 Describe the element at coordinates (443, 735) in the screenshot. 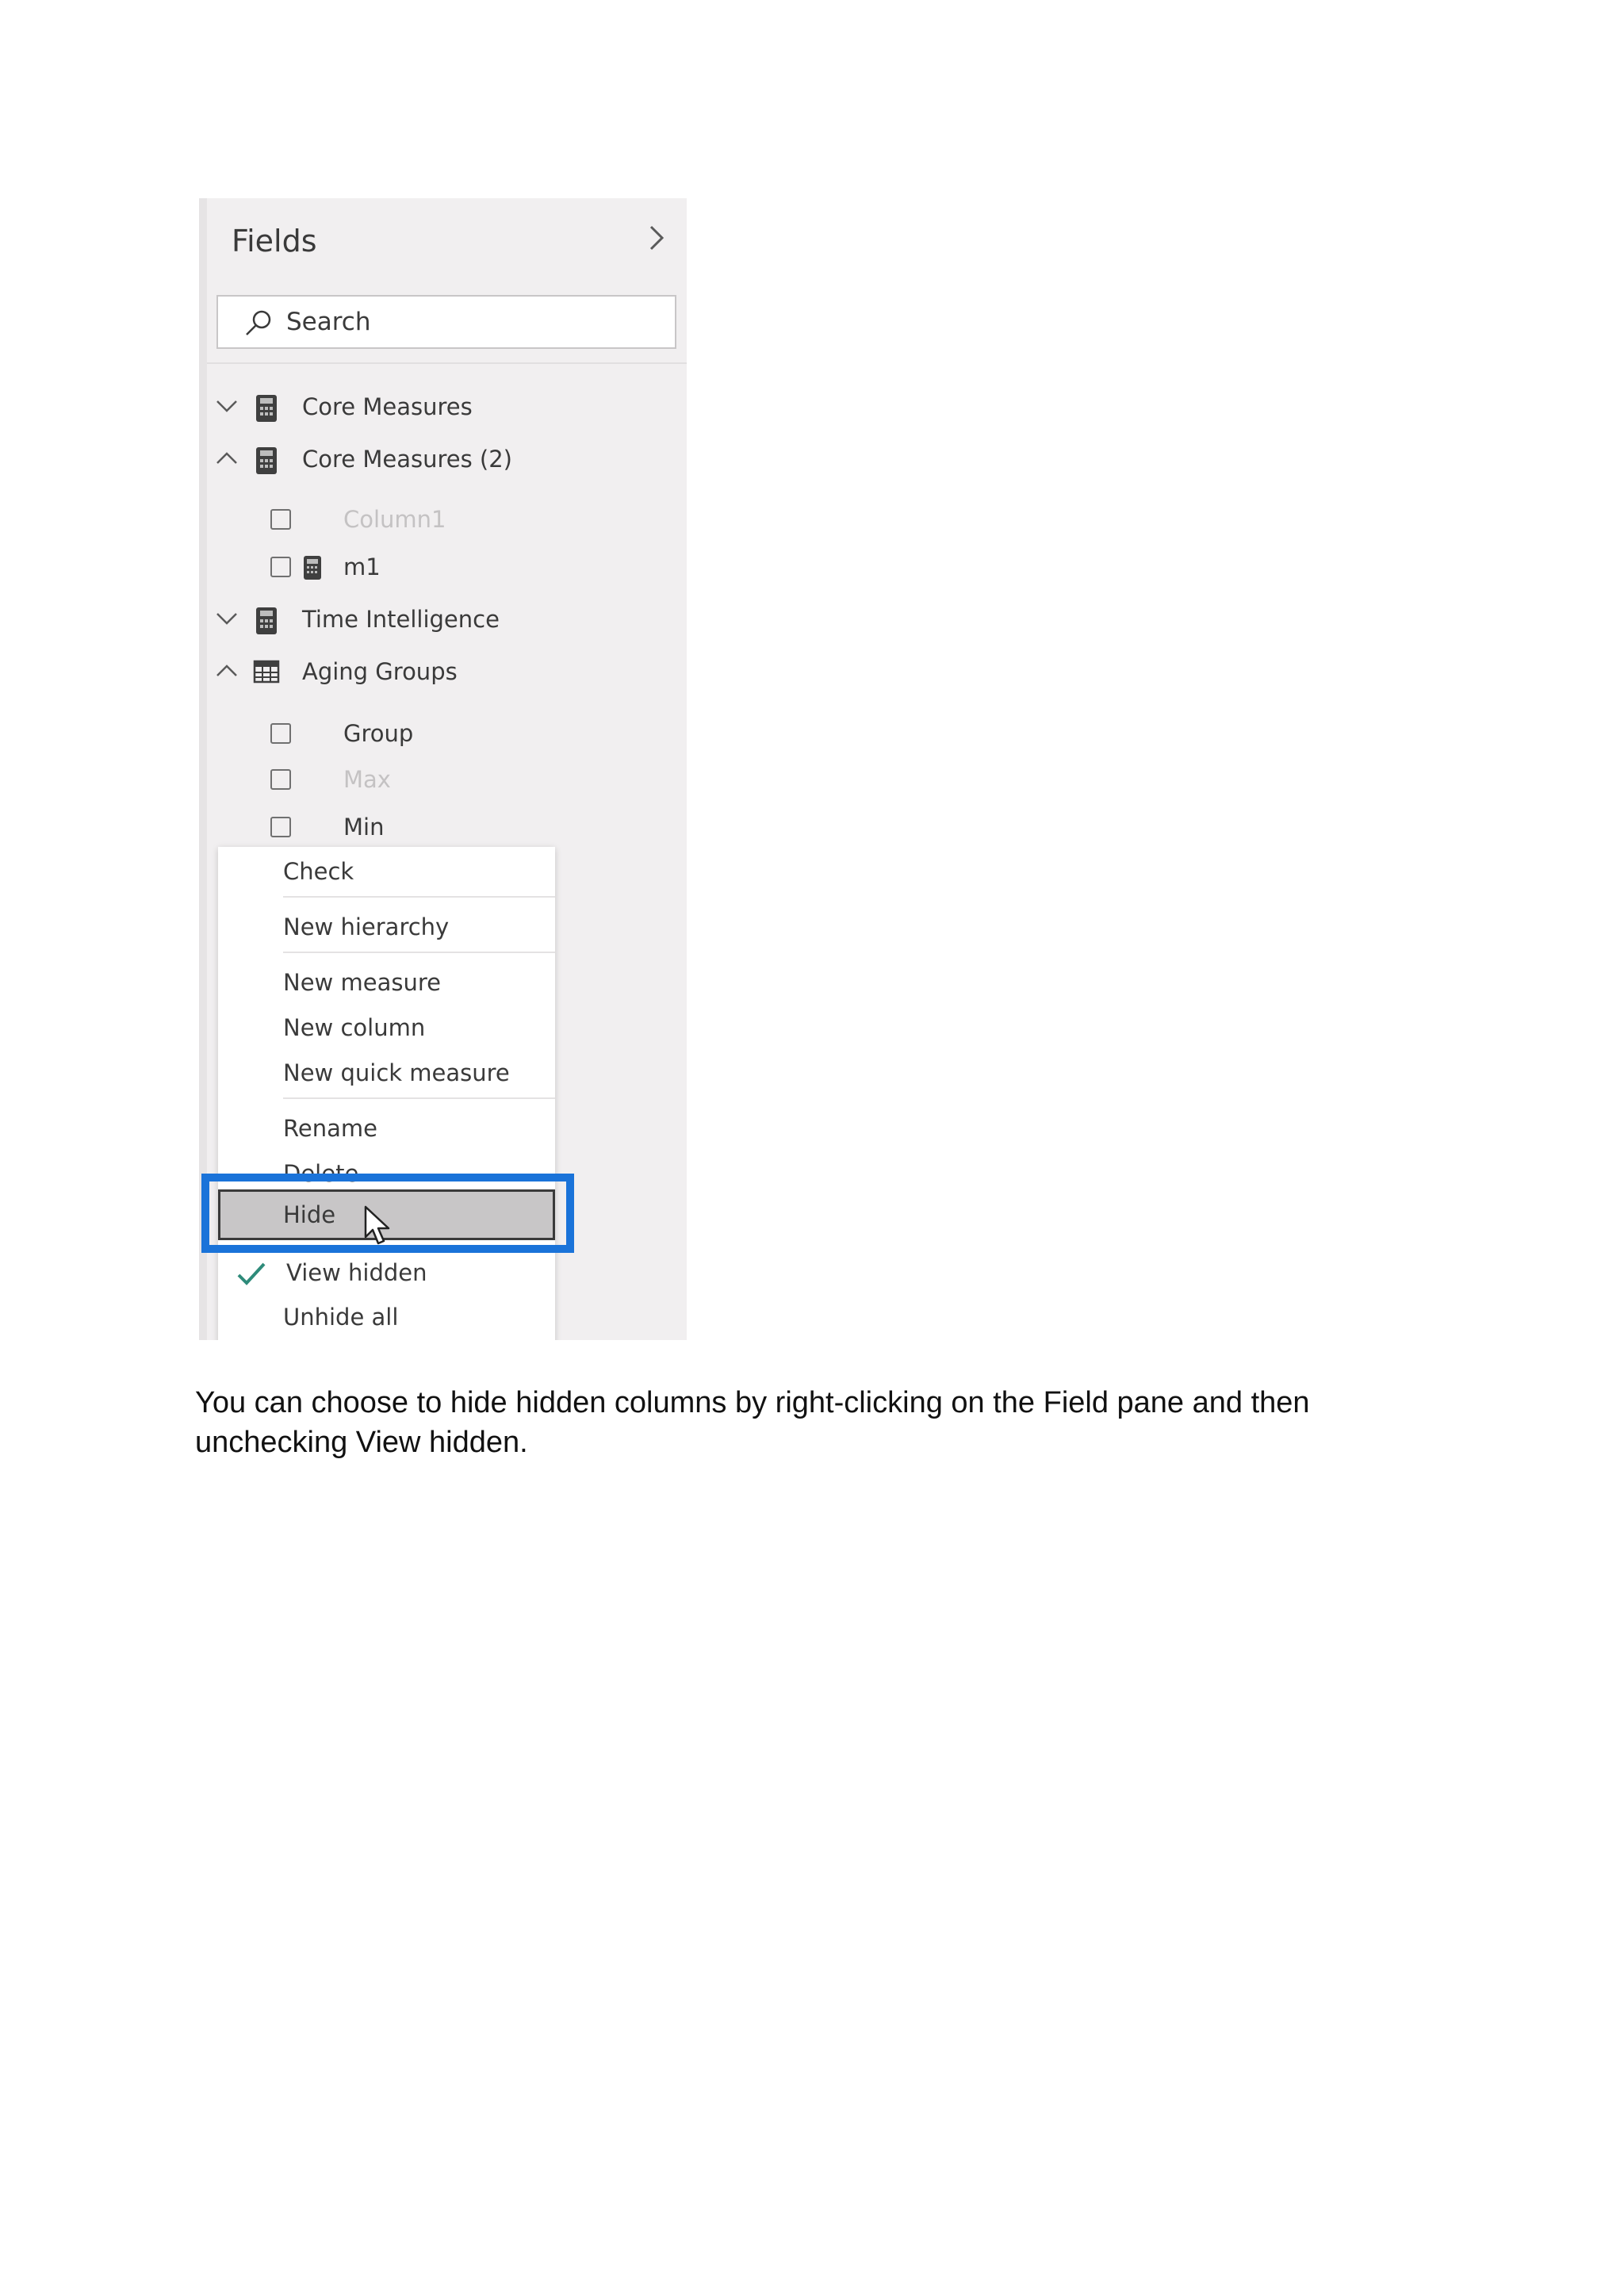

I see `field-row-group: Group` at that location.